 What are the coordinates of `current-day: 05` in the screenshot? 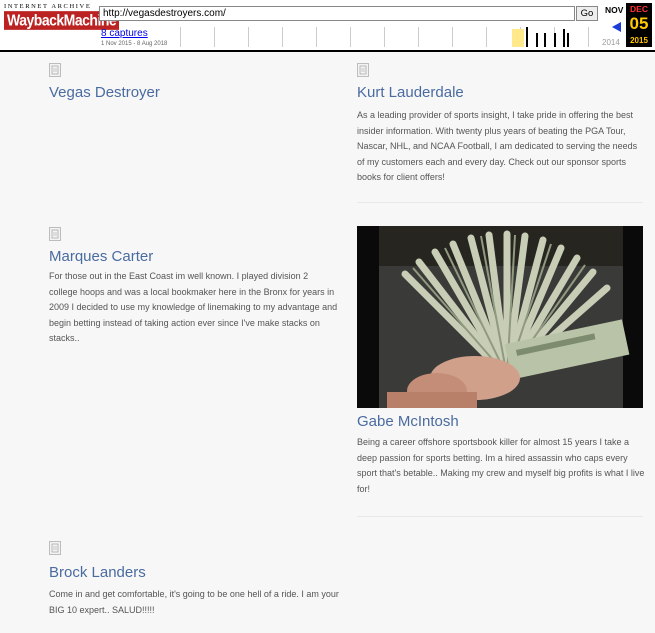 It's located at (639, 23).